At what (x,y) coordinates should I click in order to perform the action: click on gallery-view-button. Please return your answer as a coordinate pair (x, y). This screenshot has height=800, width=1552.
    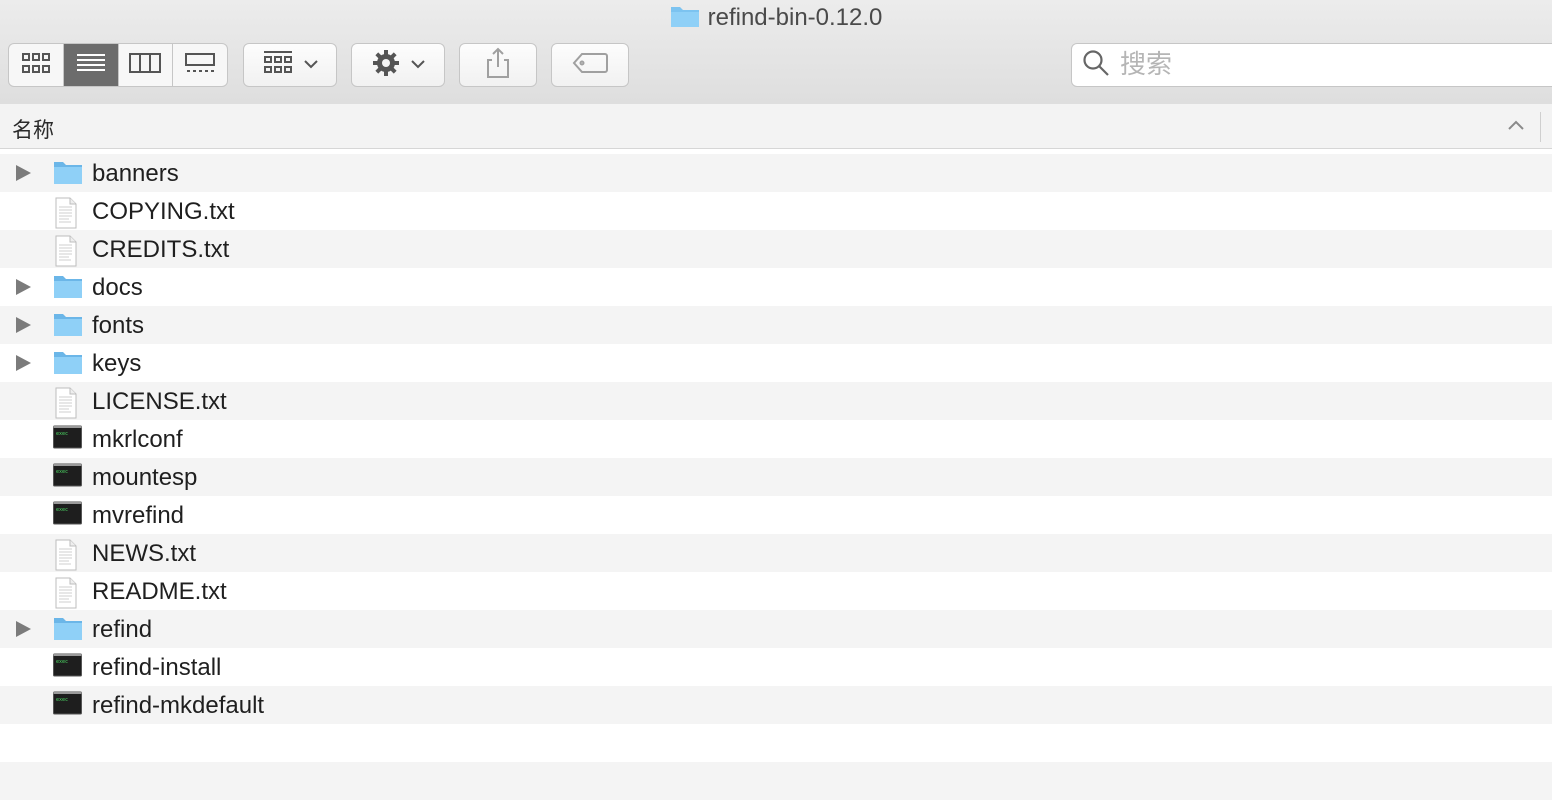
    Looking at the image, I should click on (200, 65).